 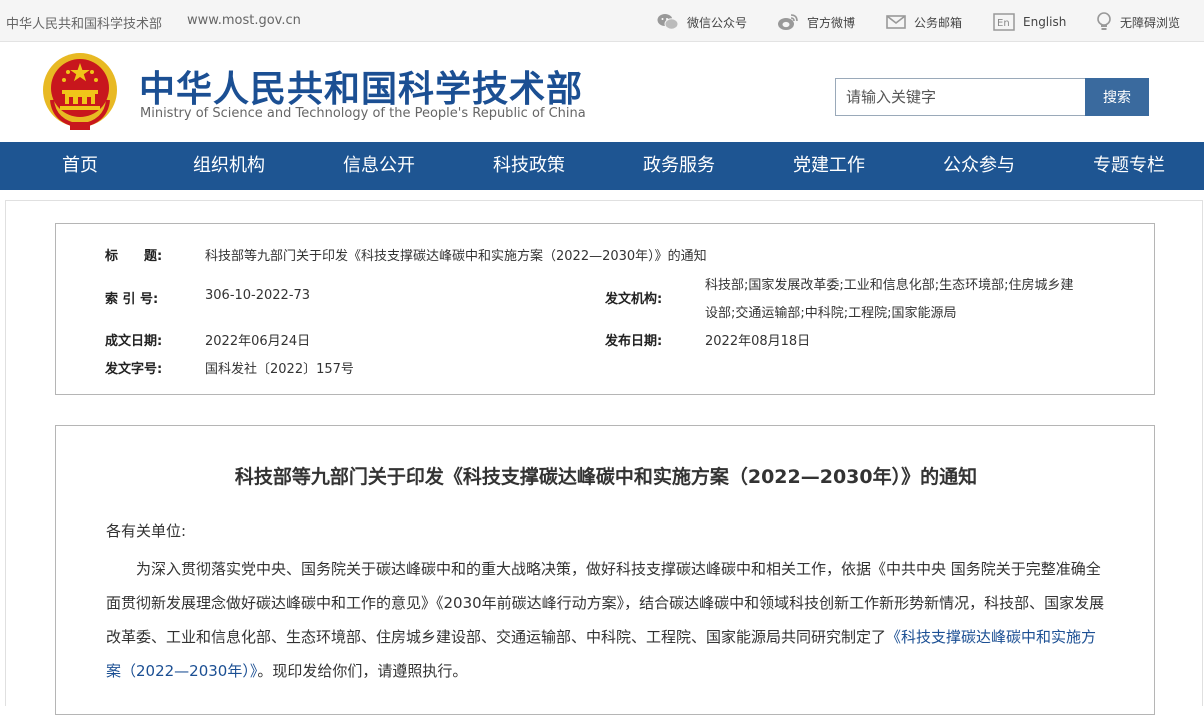 I want to click on document-number-label: 发文字号:, so click(x=134, y=369).